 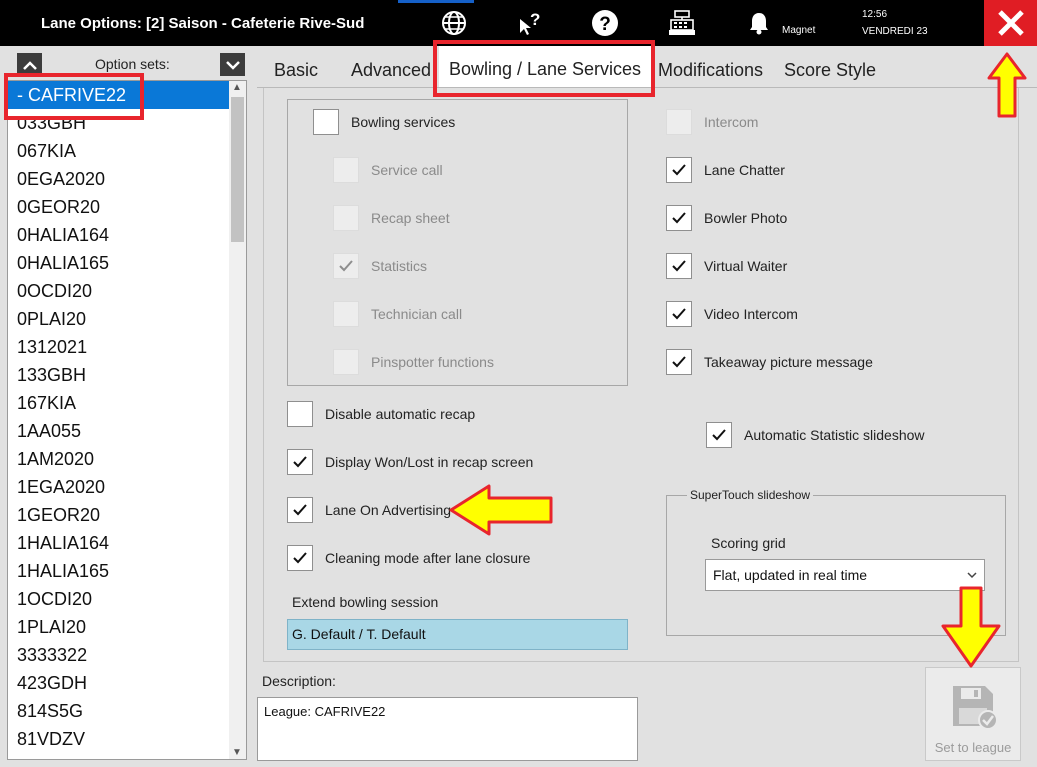 What do you see at coordinates (237, 87) in the screenshot?
I see `scroll-up-arrow-icon: ▲` at bounding box center [237, 87].